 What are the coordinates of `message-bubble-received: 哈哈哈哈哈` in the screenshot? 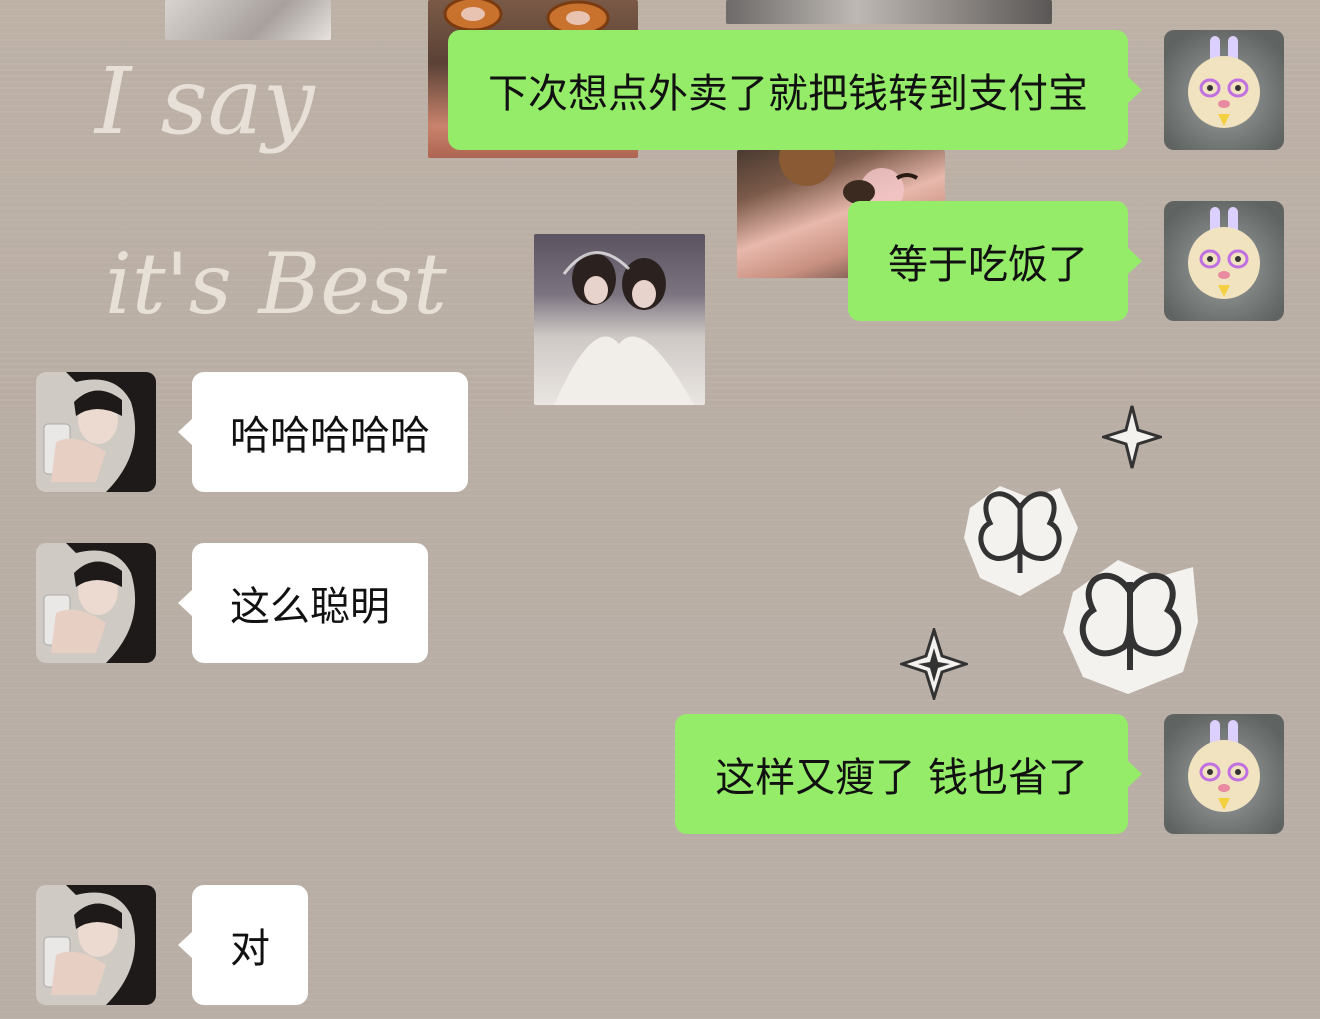 It's located at (323, 432).